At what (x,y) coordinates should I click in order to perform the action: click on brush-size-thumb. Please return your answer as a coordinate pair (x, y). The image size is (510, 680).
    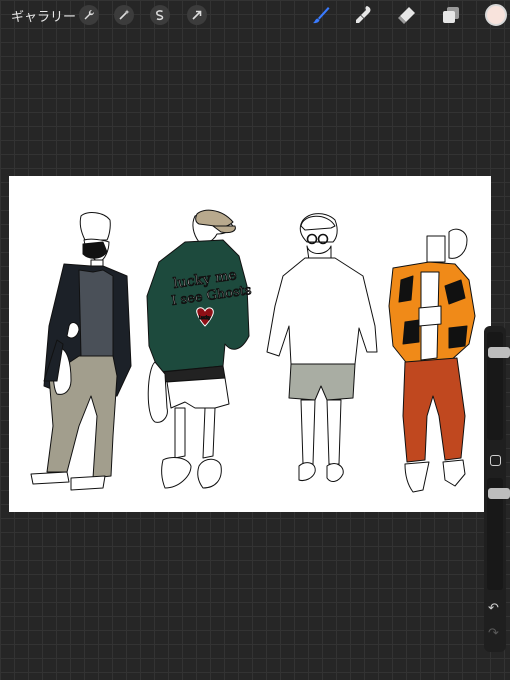
    Looking at the image, I should click on (499, 352).